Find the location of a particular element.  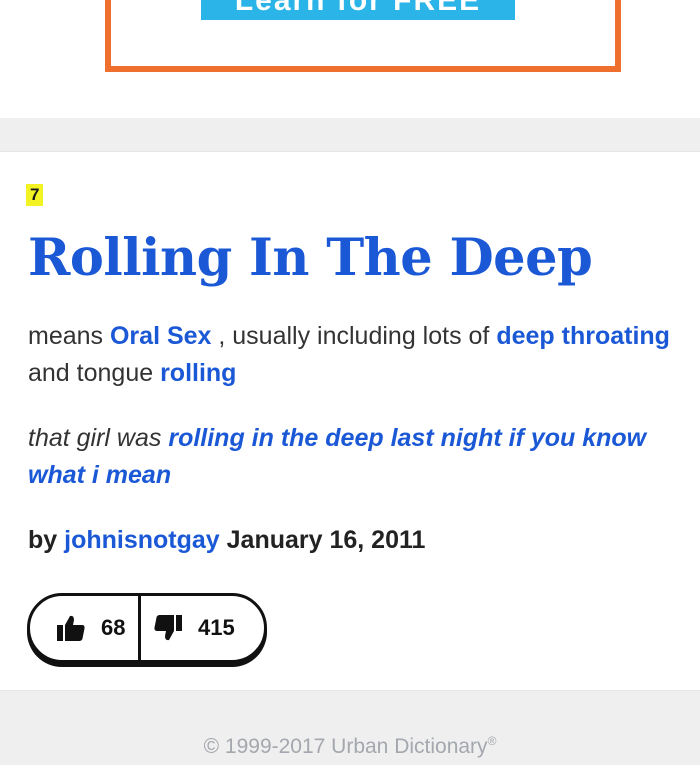

thumbs-down-icon is located at coordinates (168, 628).